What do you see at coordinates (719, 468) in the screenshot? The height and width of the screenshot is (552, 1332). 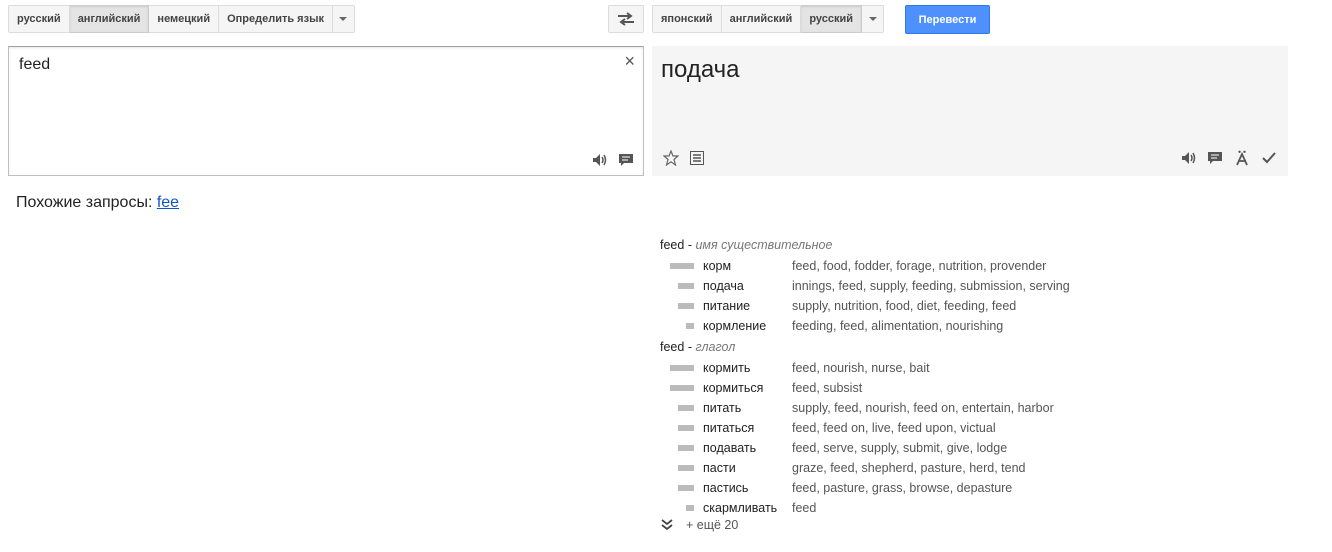 I see `dict-translation: пасти` at bounding box center [719, 468].